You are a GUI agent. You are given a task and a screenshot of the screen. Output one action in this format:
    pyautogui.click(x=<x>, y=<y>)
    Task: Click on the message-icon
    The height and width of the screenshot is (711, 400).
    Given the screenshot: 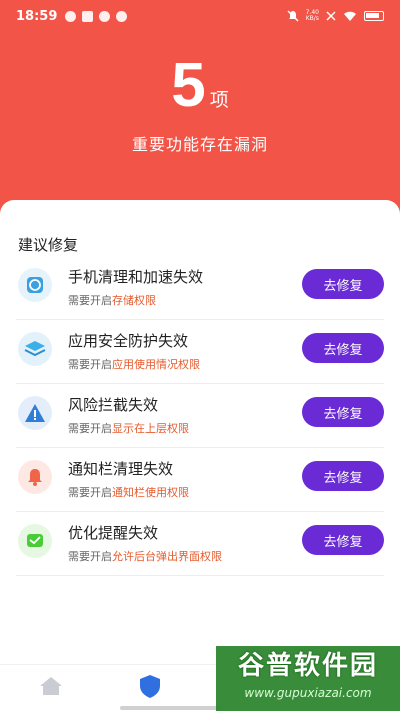 What is the action you would take?
    pyautogui.click(x=35, y=541)
    